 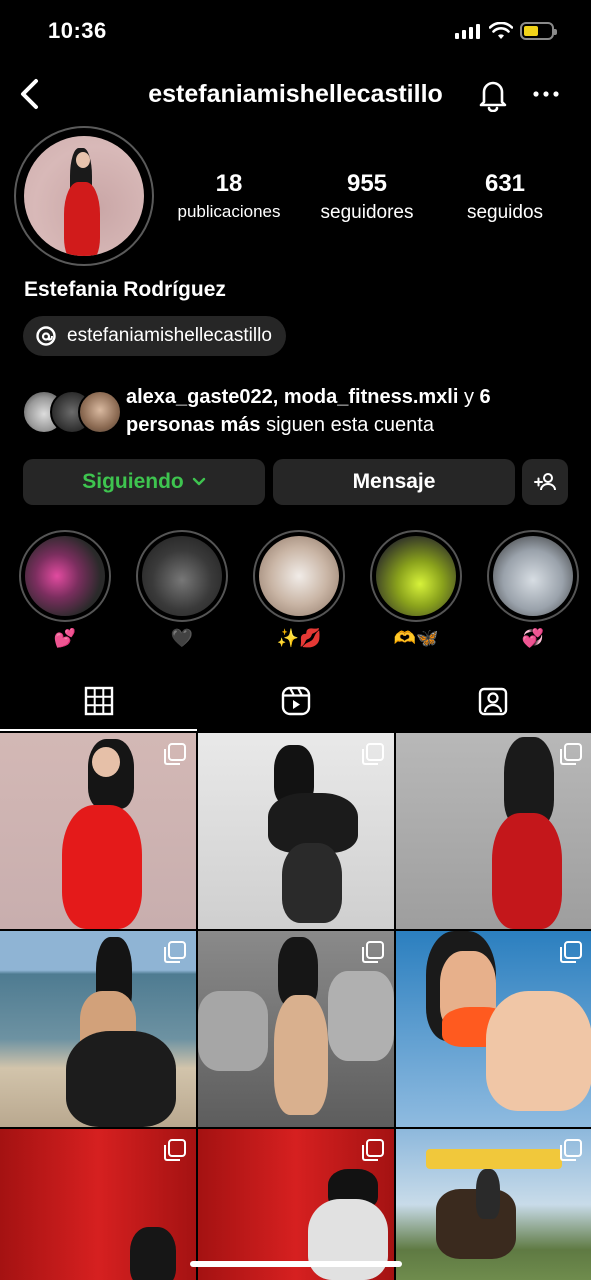 I want to click on highlight-label: 🖤, so click(x=182, y=638).